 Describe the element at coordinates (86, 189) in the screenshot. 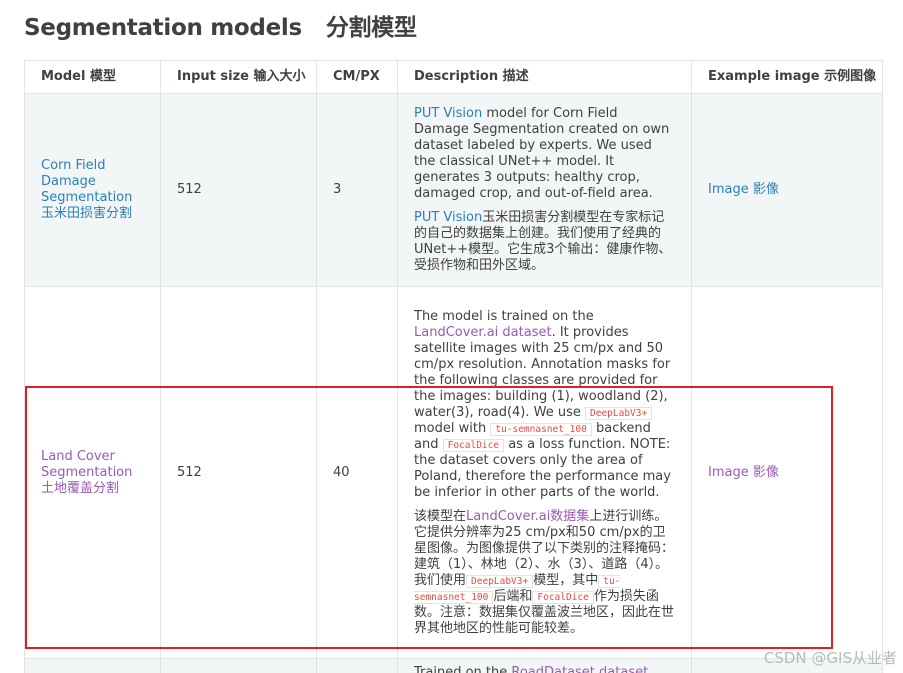

I see `model-name-link: Corn Field Damage Segmentation 玉米田损害分割` at that location.